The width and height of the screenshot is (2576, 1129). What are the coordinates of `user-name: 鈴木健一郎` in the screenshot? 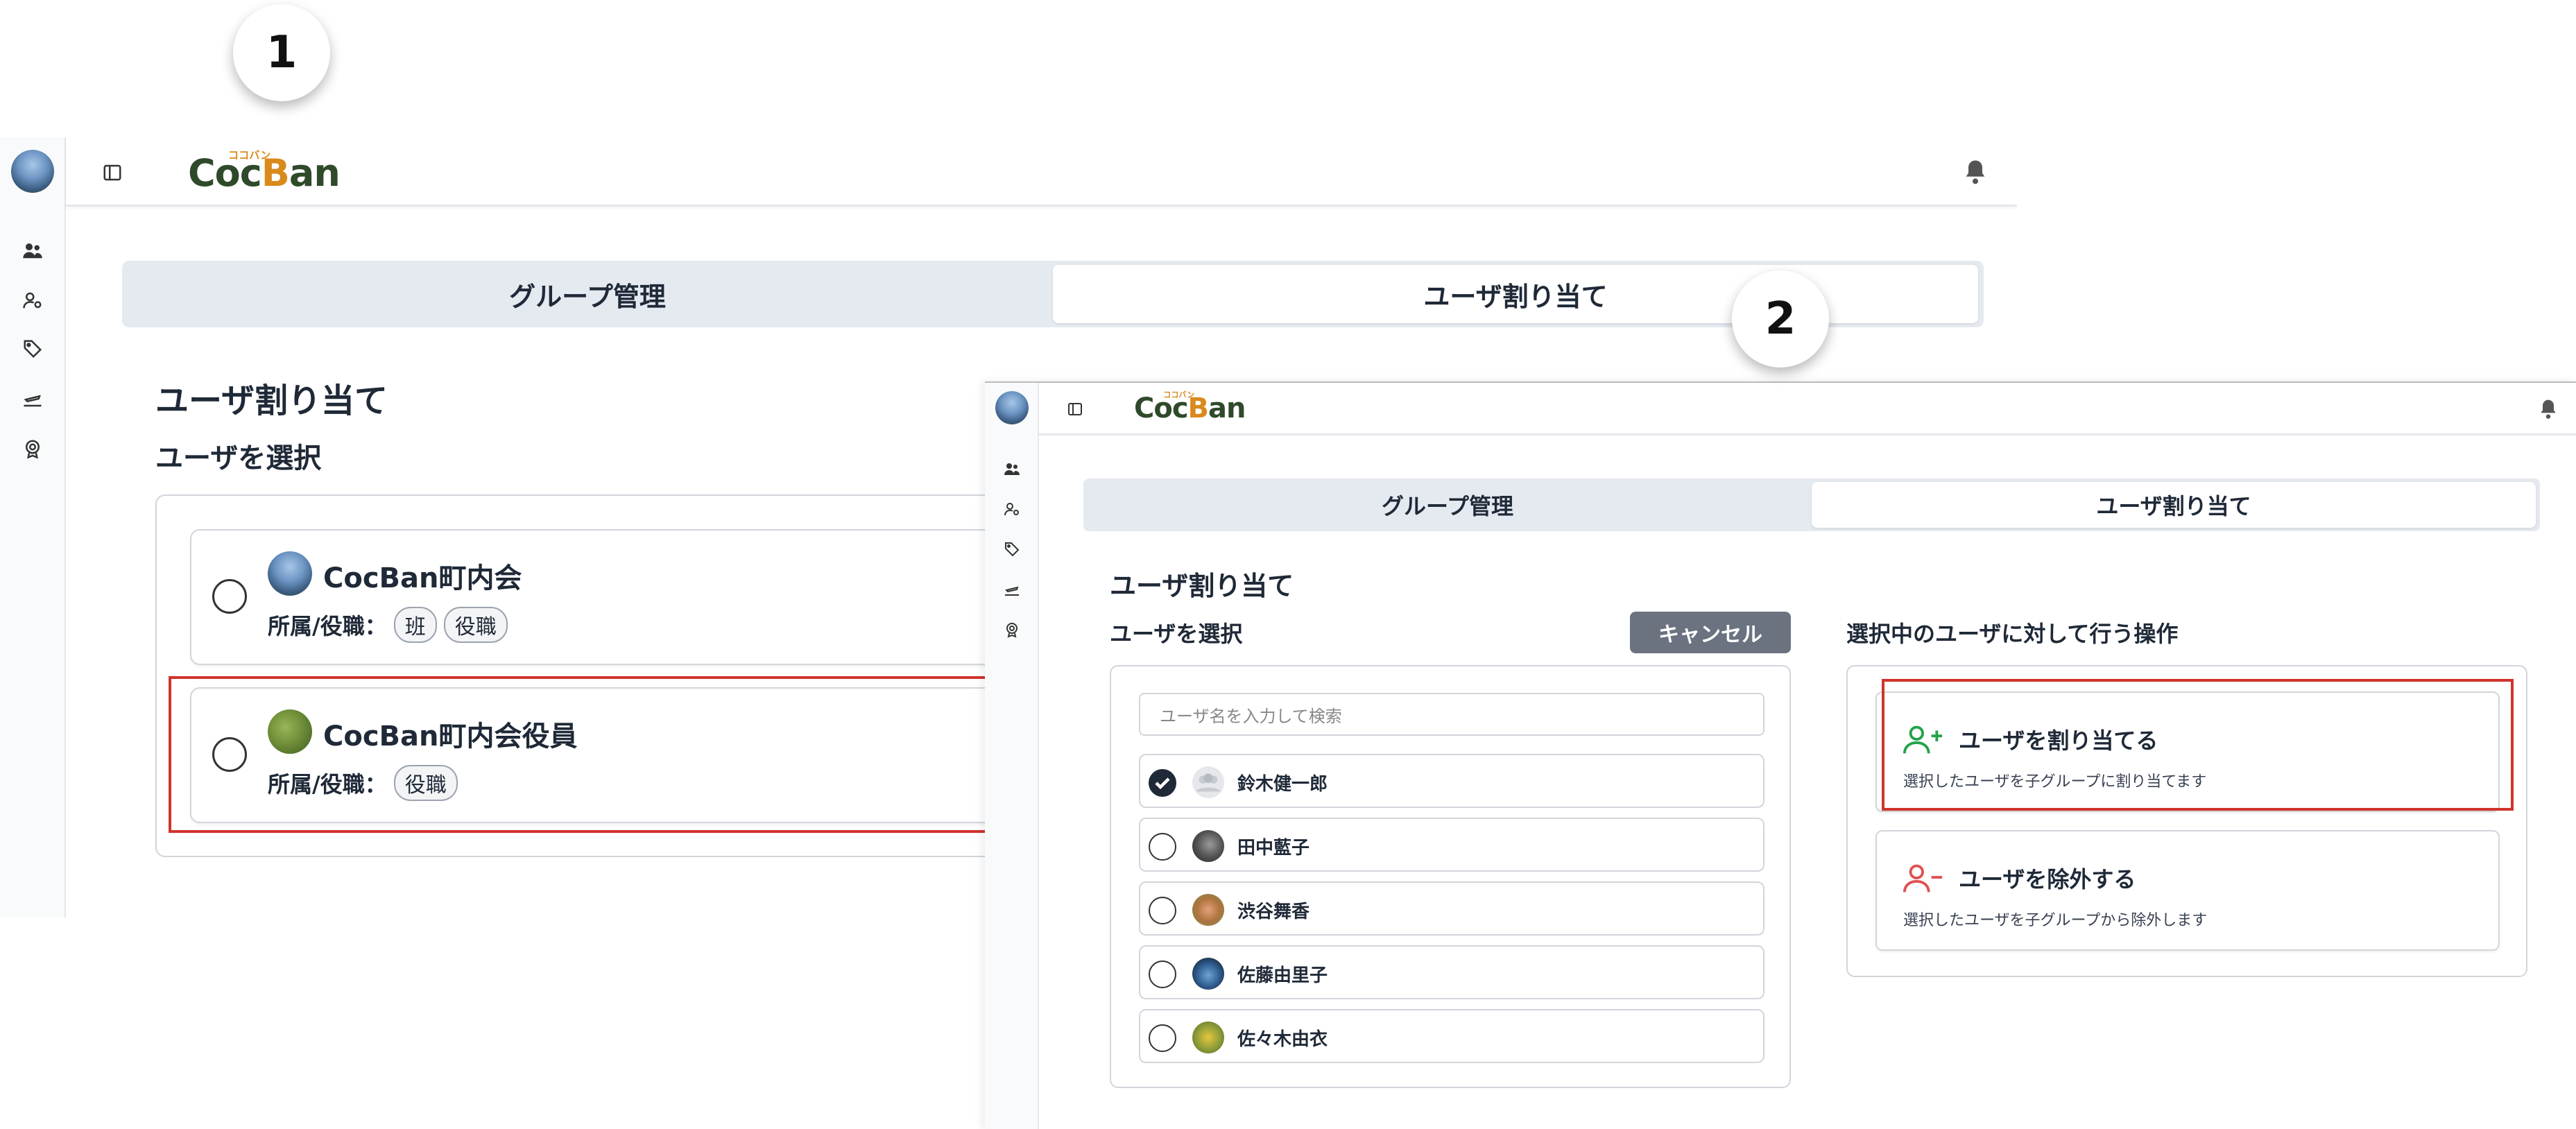 It's located at (1282, 784).